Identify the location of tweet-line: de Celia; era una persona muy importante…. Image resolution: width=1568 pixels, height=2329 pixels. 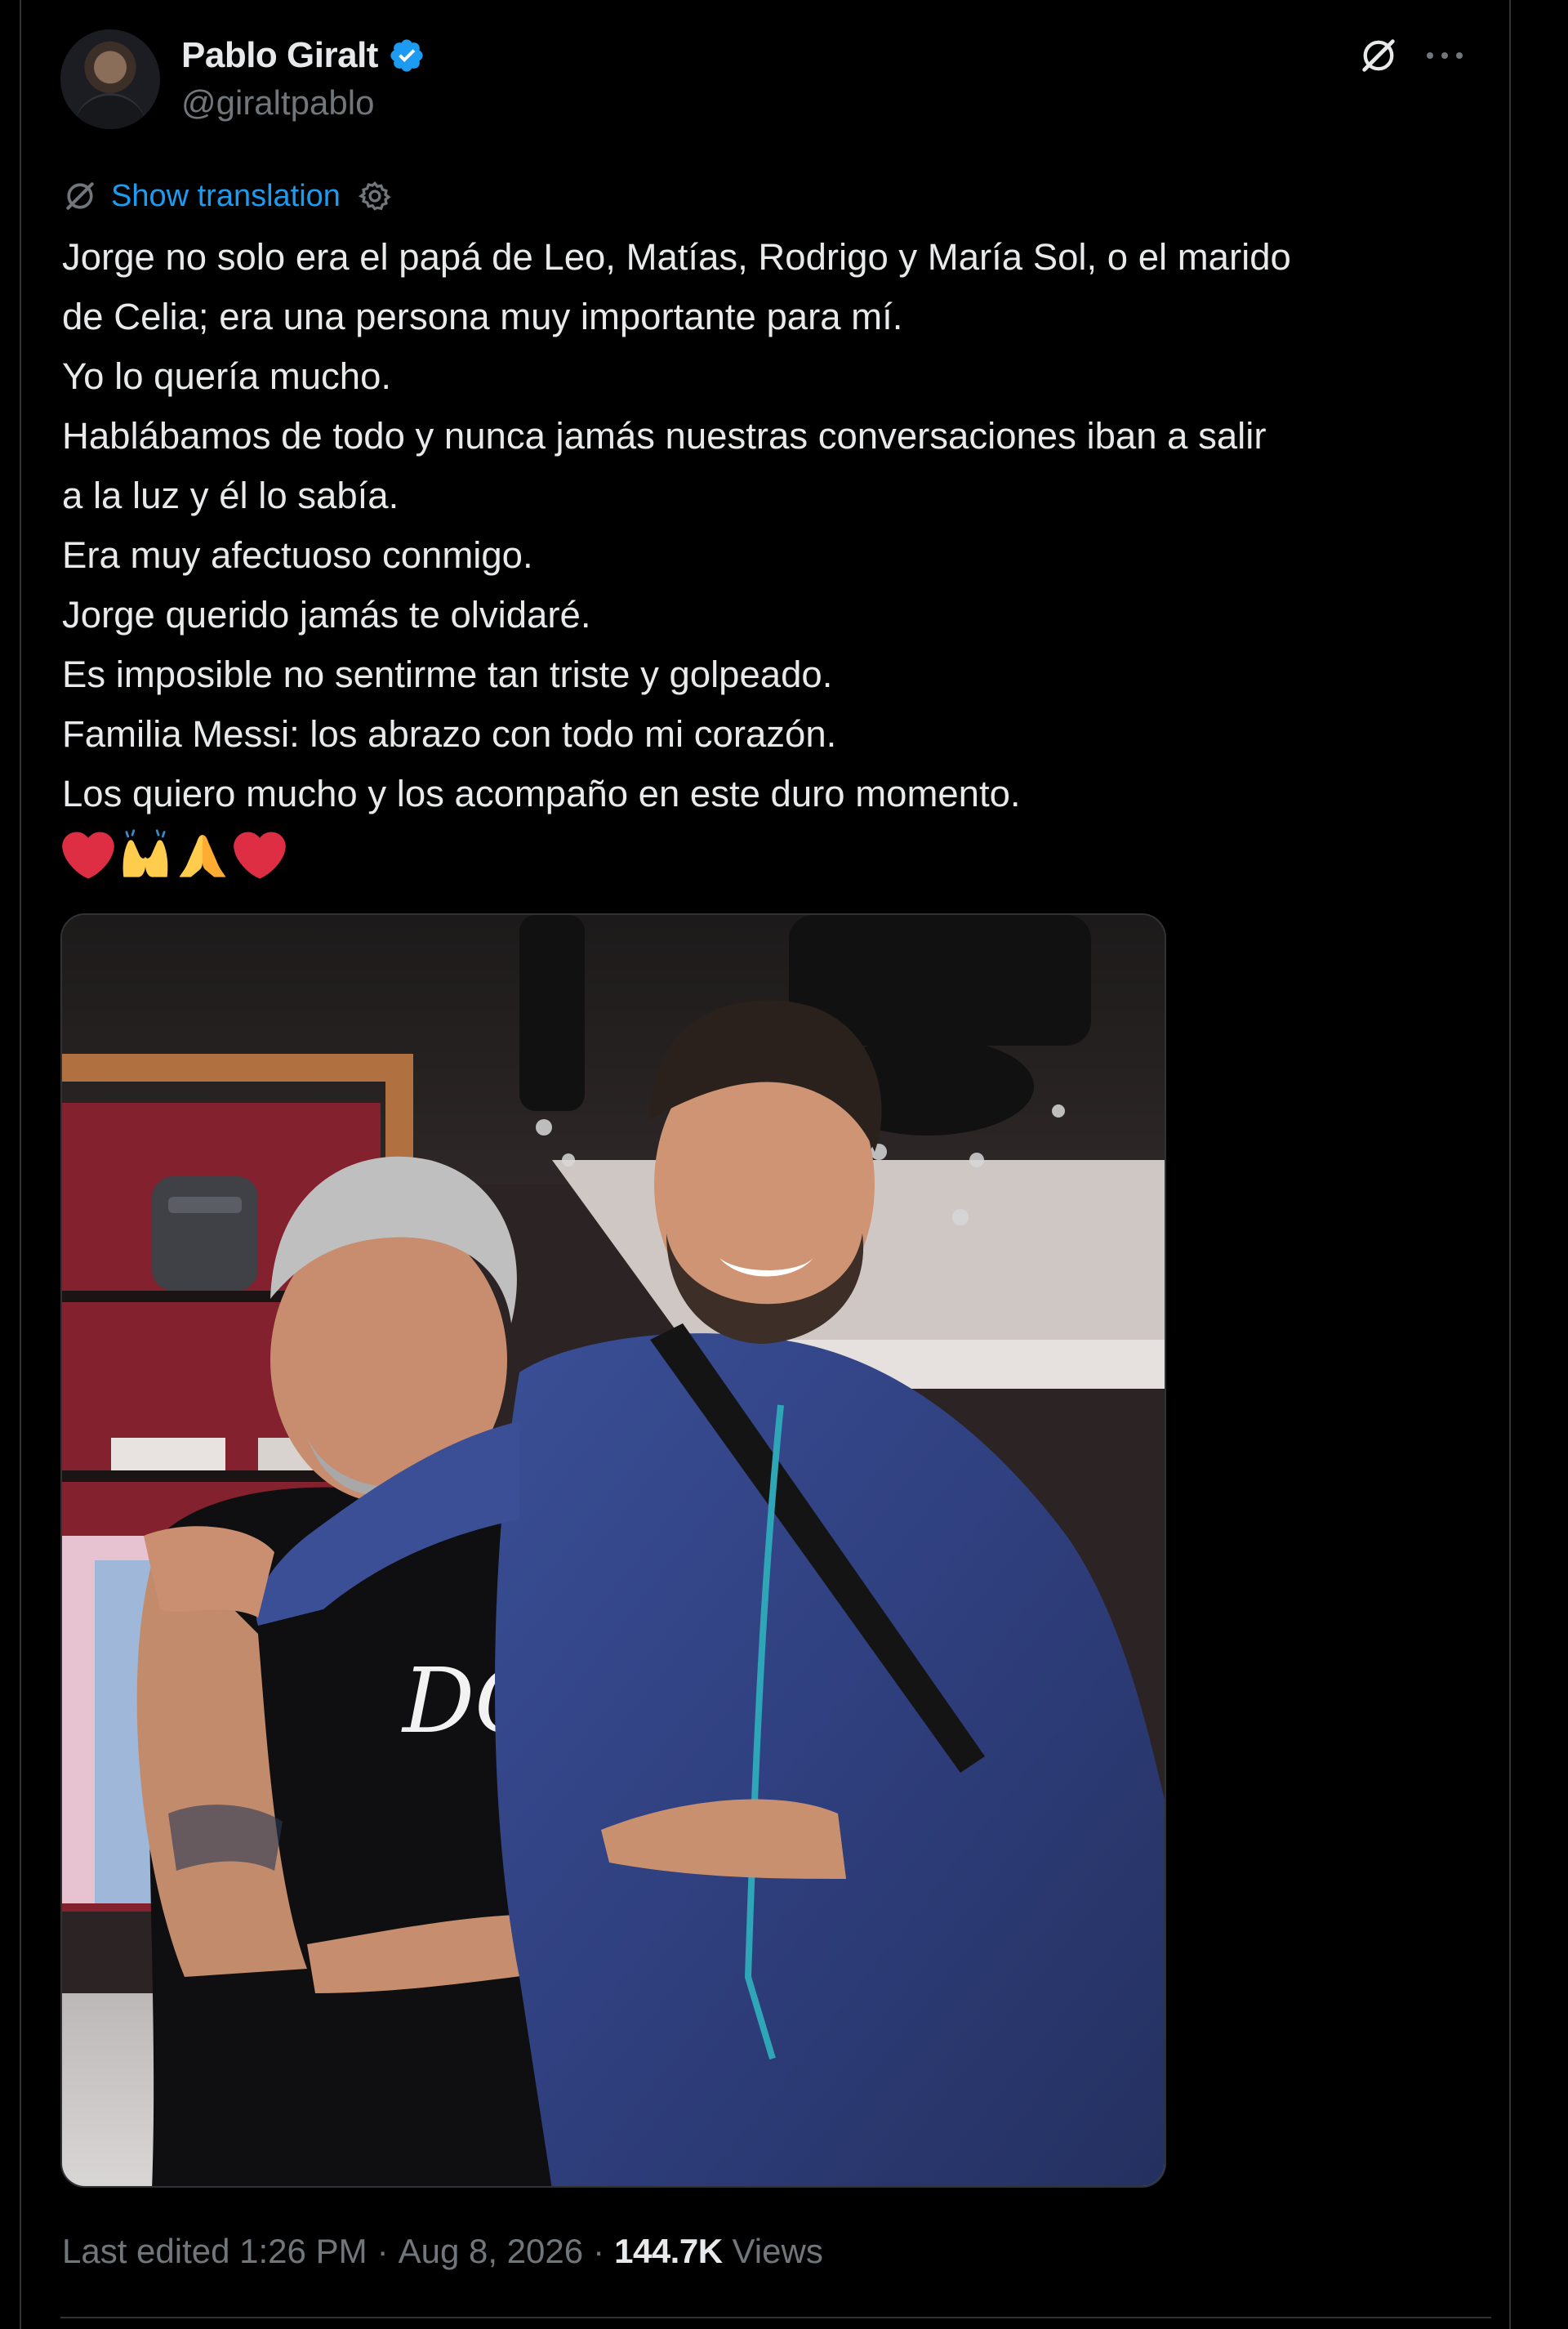
(482, 317).